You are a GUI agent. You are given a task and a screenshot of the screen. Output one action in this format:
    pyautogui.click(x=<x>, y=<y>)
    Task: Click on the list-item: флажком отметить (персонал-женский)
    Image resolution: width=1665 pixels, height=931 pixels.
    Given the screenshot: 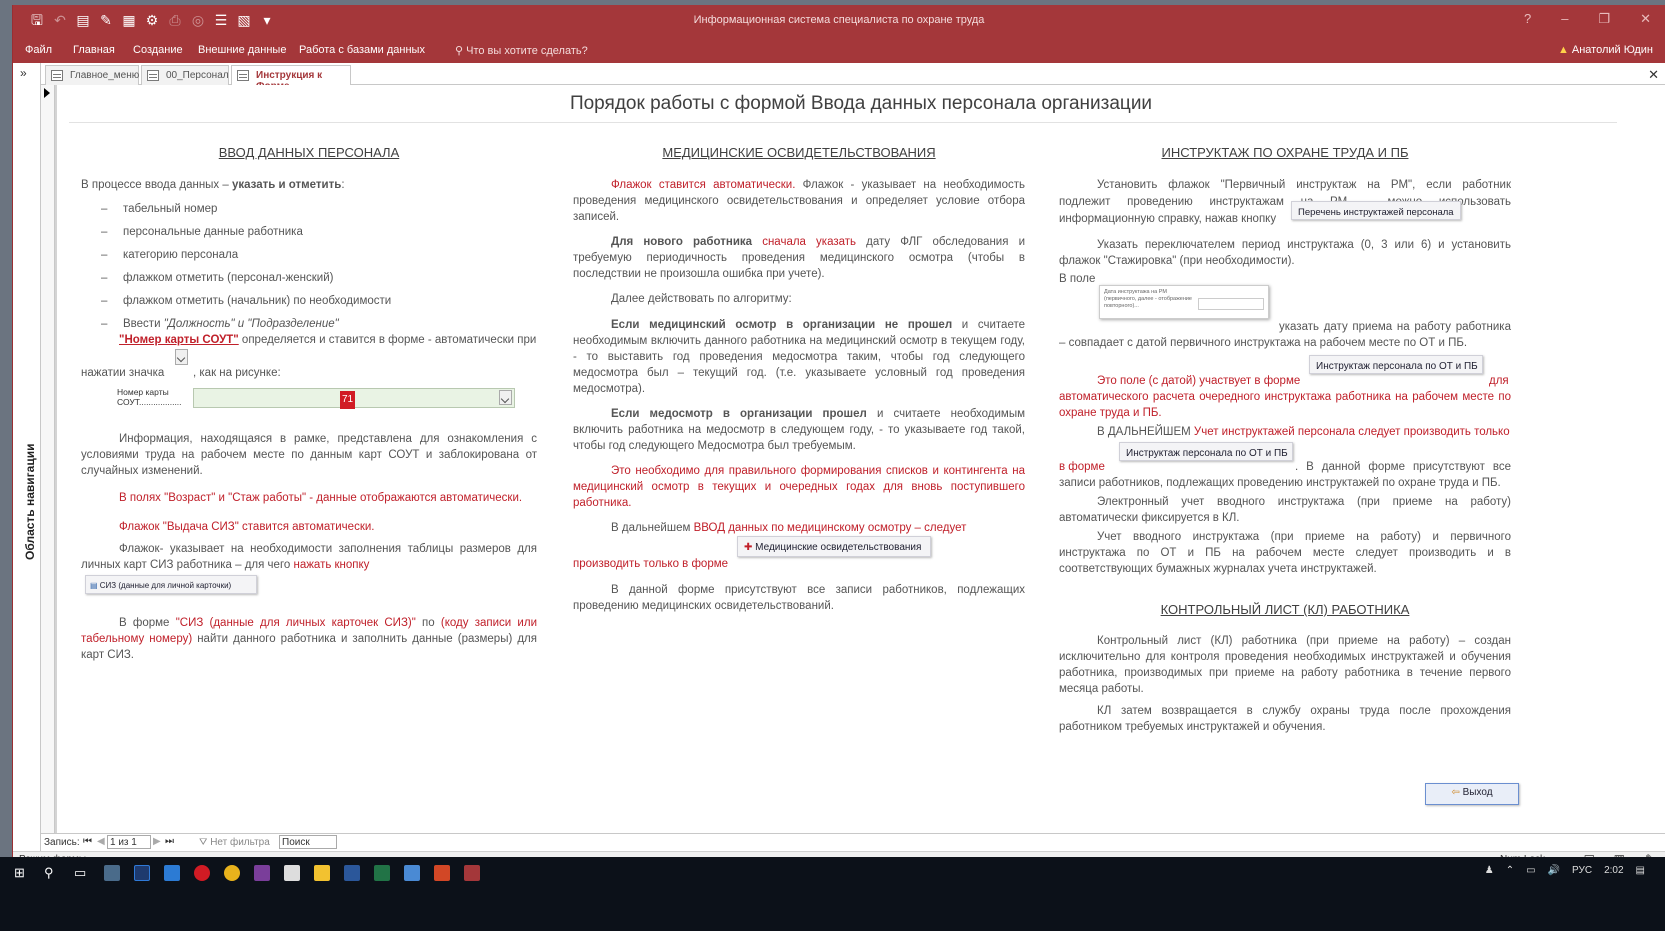 What is the action you would take?
    pyautogui.click(x=228, y=278)
    